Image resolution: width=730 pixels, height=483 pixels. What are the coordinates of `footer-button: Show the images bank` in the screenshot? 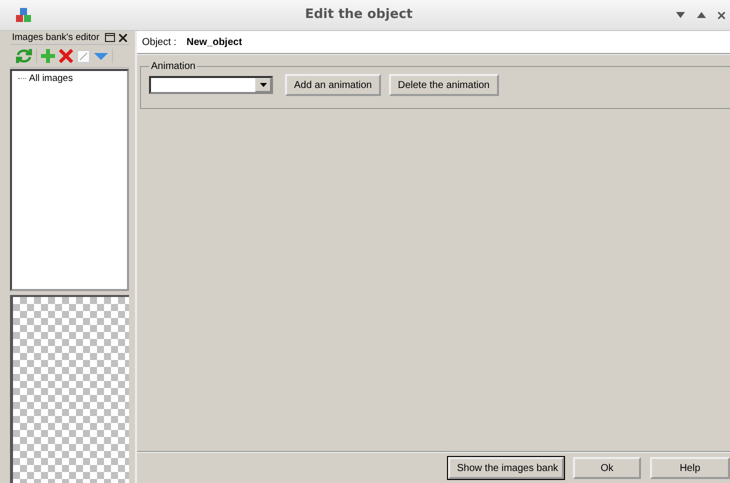 It's located at (506, 468).